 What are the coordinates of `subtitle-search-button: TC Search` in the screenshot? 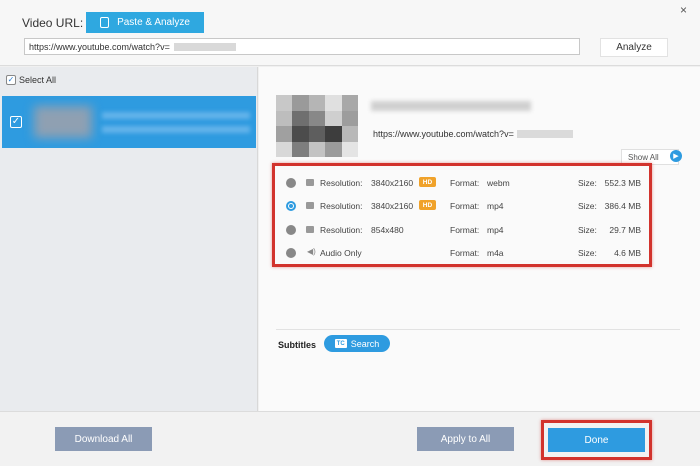 It's located at (357, 343).